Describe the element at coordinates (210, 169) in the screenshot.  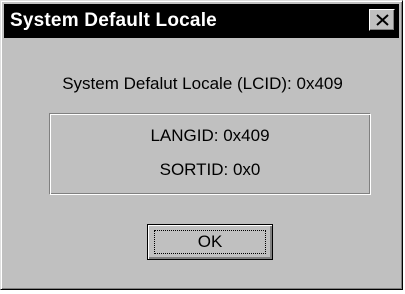
I see `sortid-label: SORTID: 0x0` at that location.